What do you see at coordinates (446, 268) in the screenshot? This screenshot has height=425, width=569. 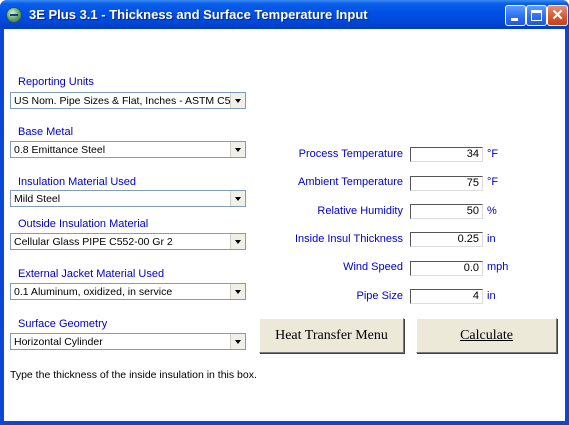 I see `wind-speed-input: 0.0` at bounding box center [446, 268].